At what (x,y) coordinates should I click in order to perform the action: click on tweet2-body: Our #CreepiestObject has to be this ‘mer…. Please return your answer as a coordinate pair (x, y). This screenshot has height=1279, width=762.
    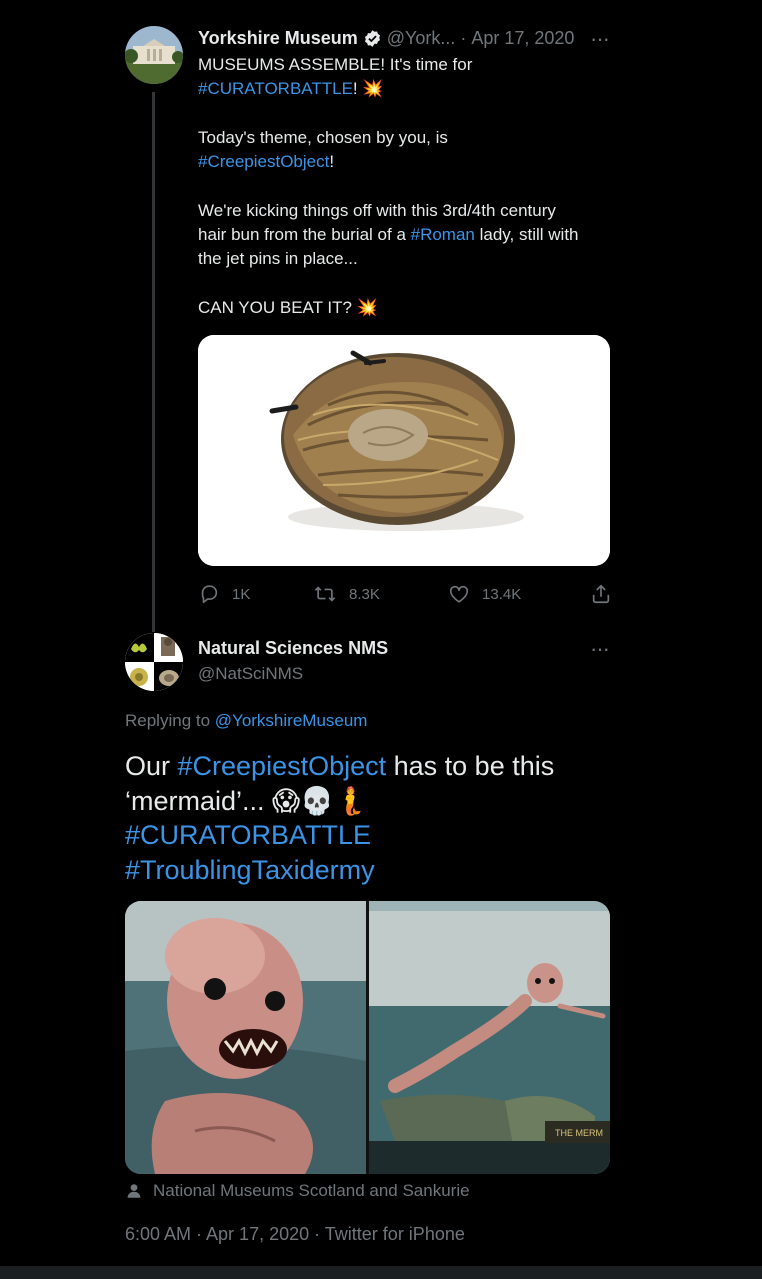
    Looking at the image, I should click on (370, 818).